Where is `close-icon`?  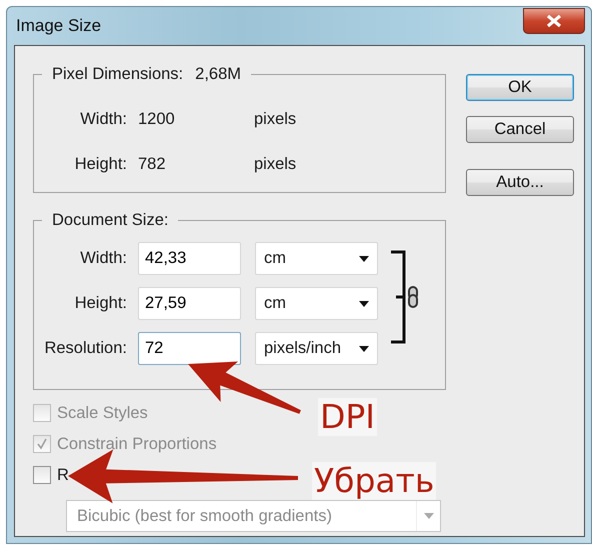
close-icon is located at coordinates (554, 21).